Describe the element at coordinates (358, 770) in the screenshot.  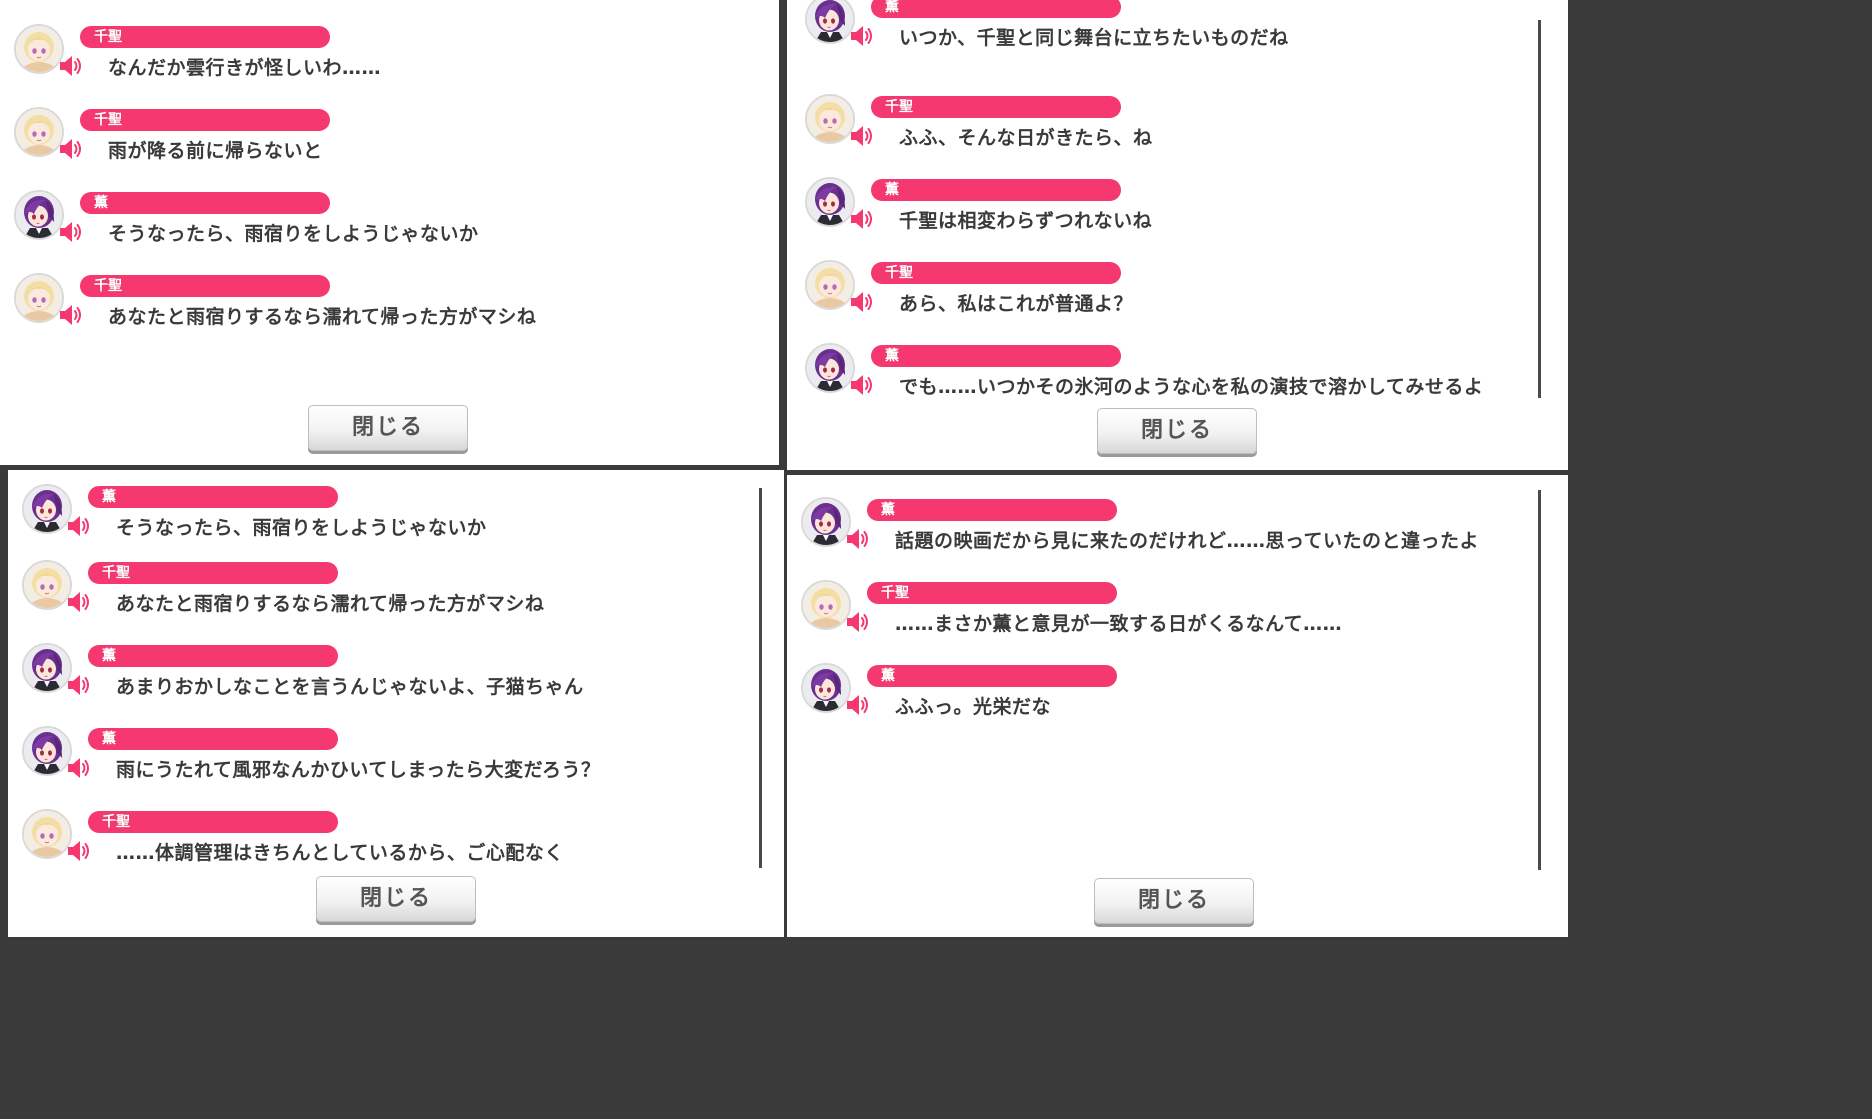
I see `dialogue-text: 雨にうたれて風邪なんかひいてしまったら大変だろう？` at that location.